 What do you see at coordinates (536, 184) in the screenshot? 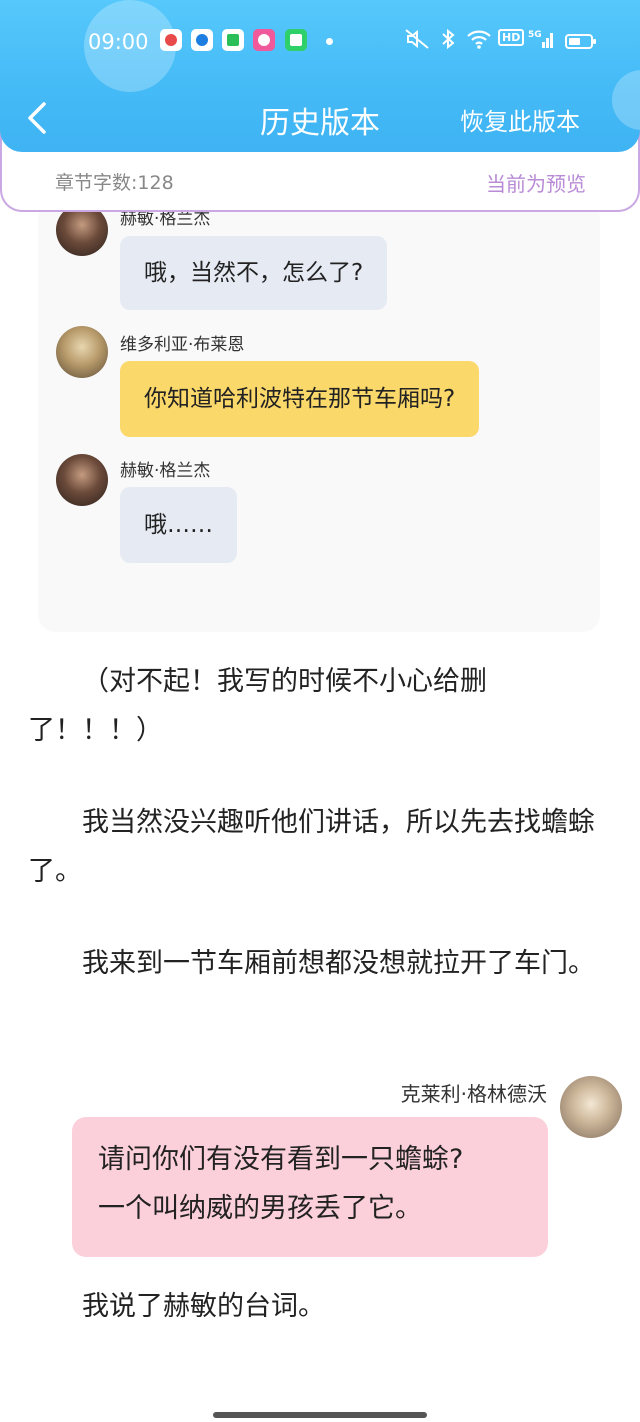
I see `preview-status: 当前为预览` at bounding box center [536, 184].